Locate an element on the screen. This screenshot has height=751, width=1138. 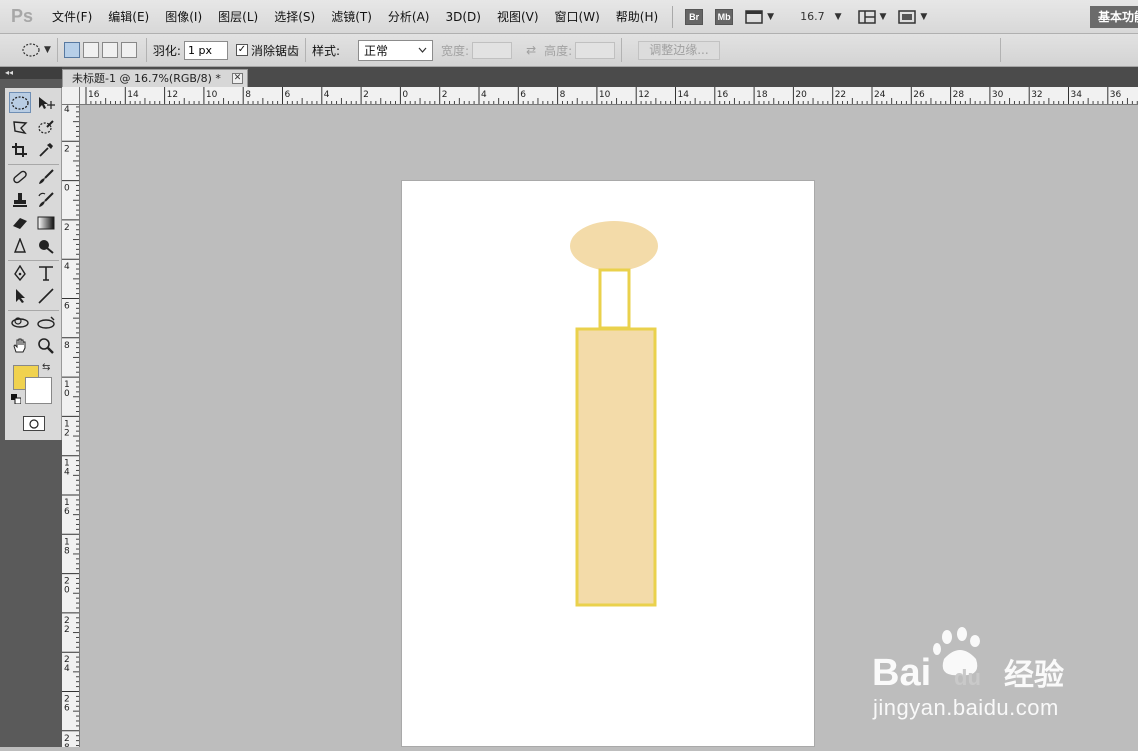
toolbox-collapse-handle: ◂◂ is located at coordinates (31, 73).